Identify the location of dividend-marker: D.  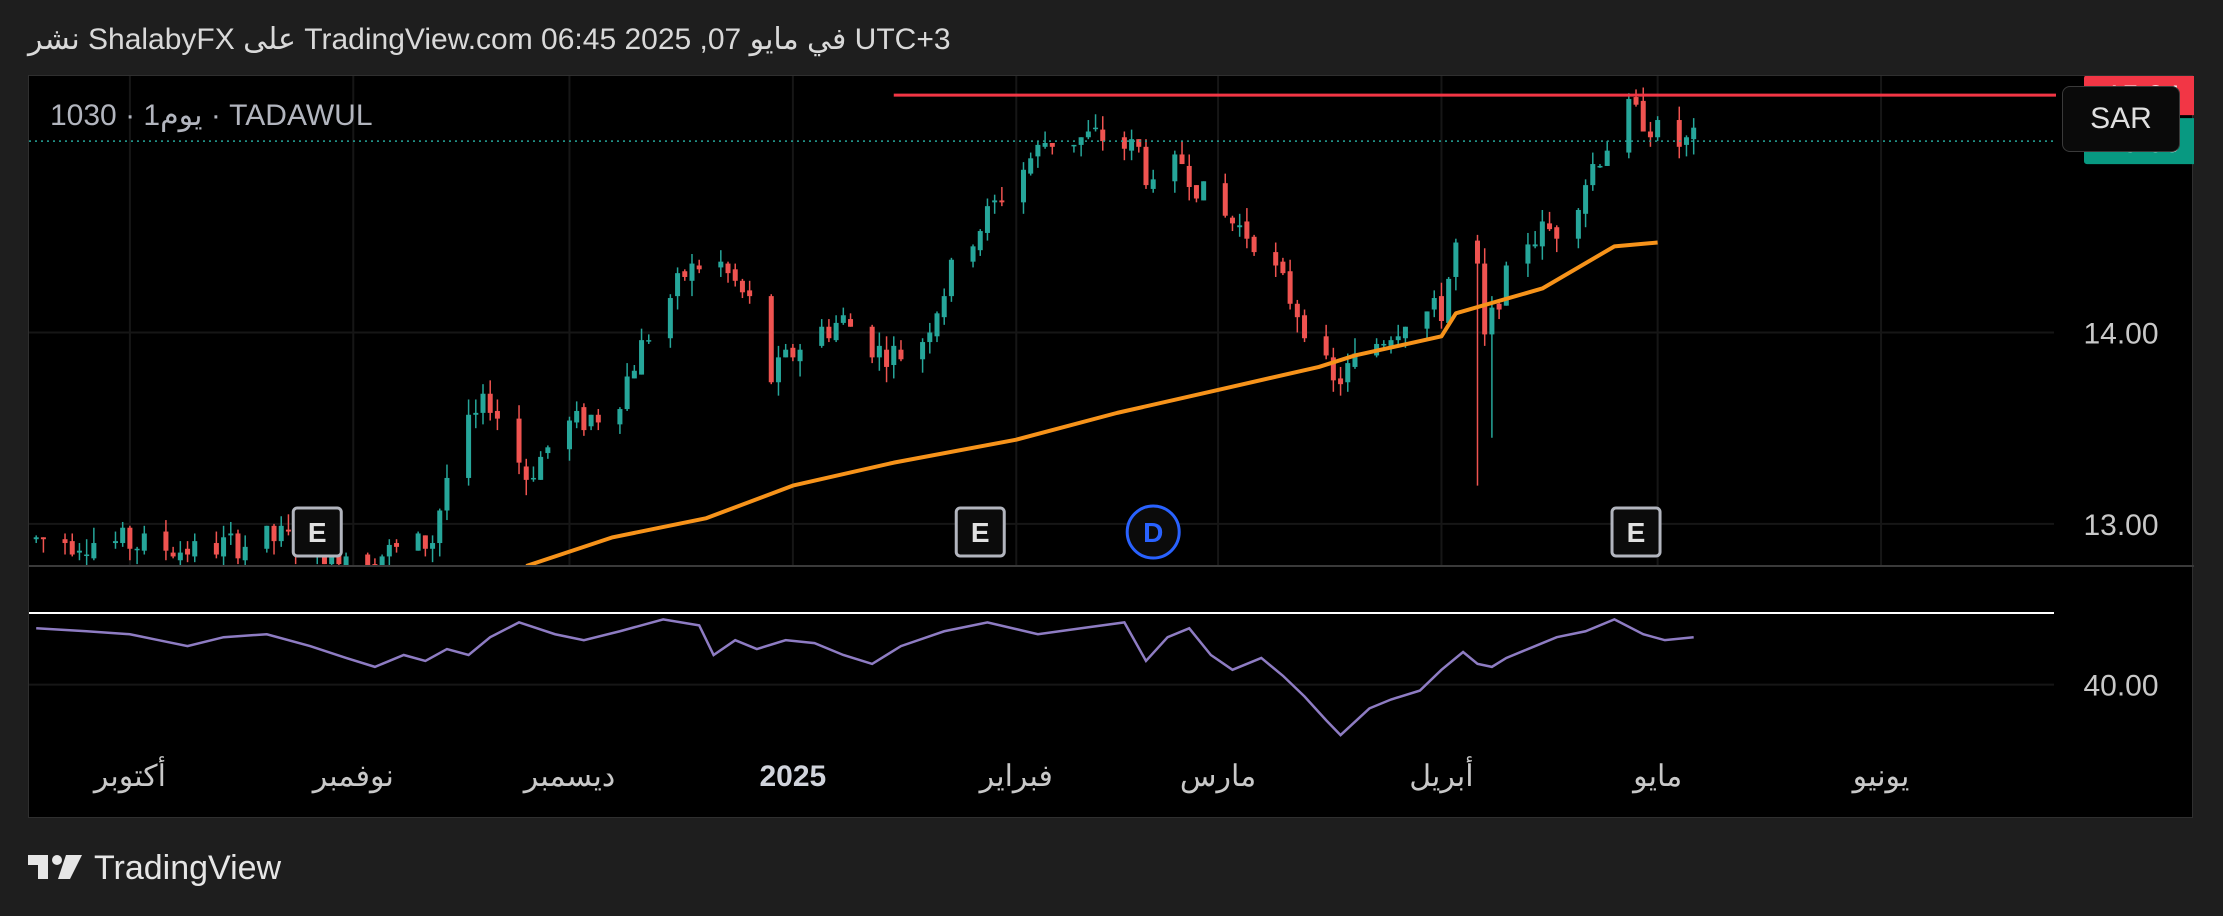
(1153, 532).